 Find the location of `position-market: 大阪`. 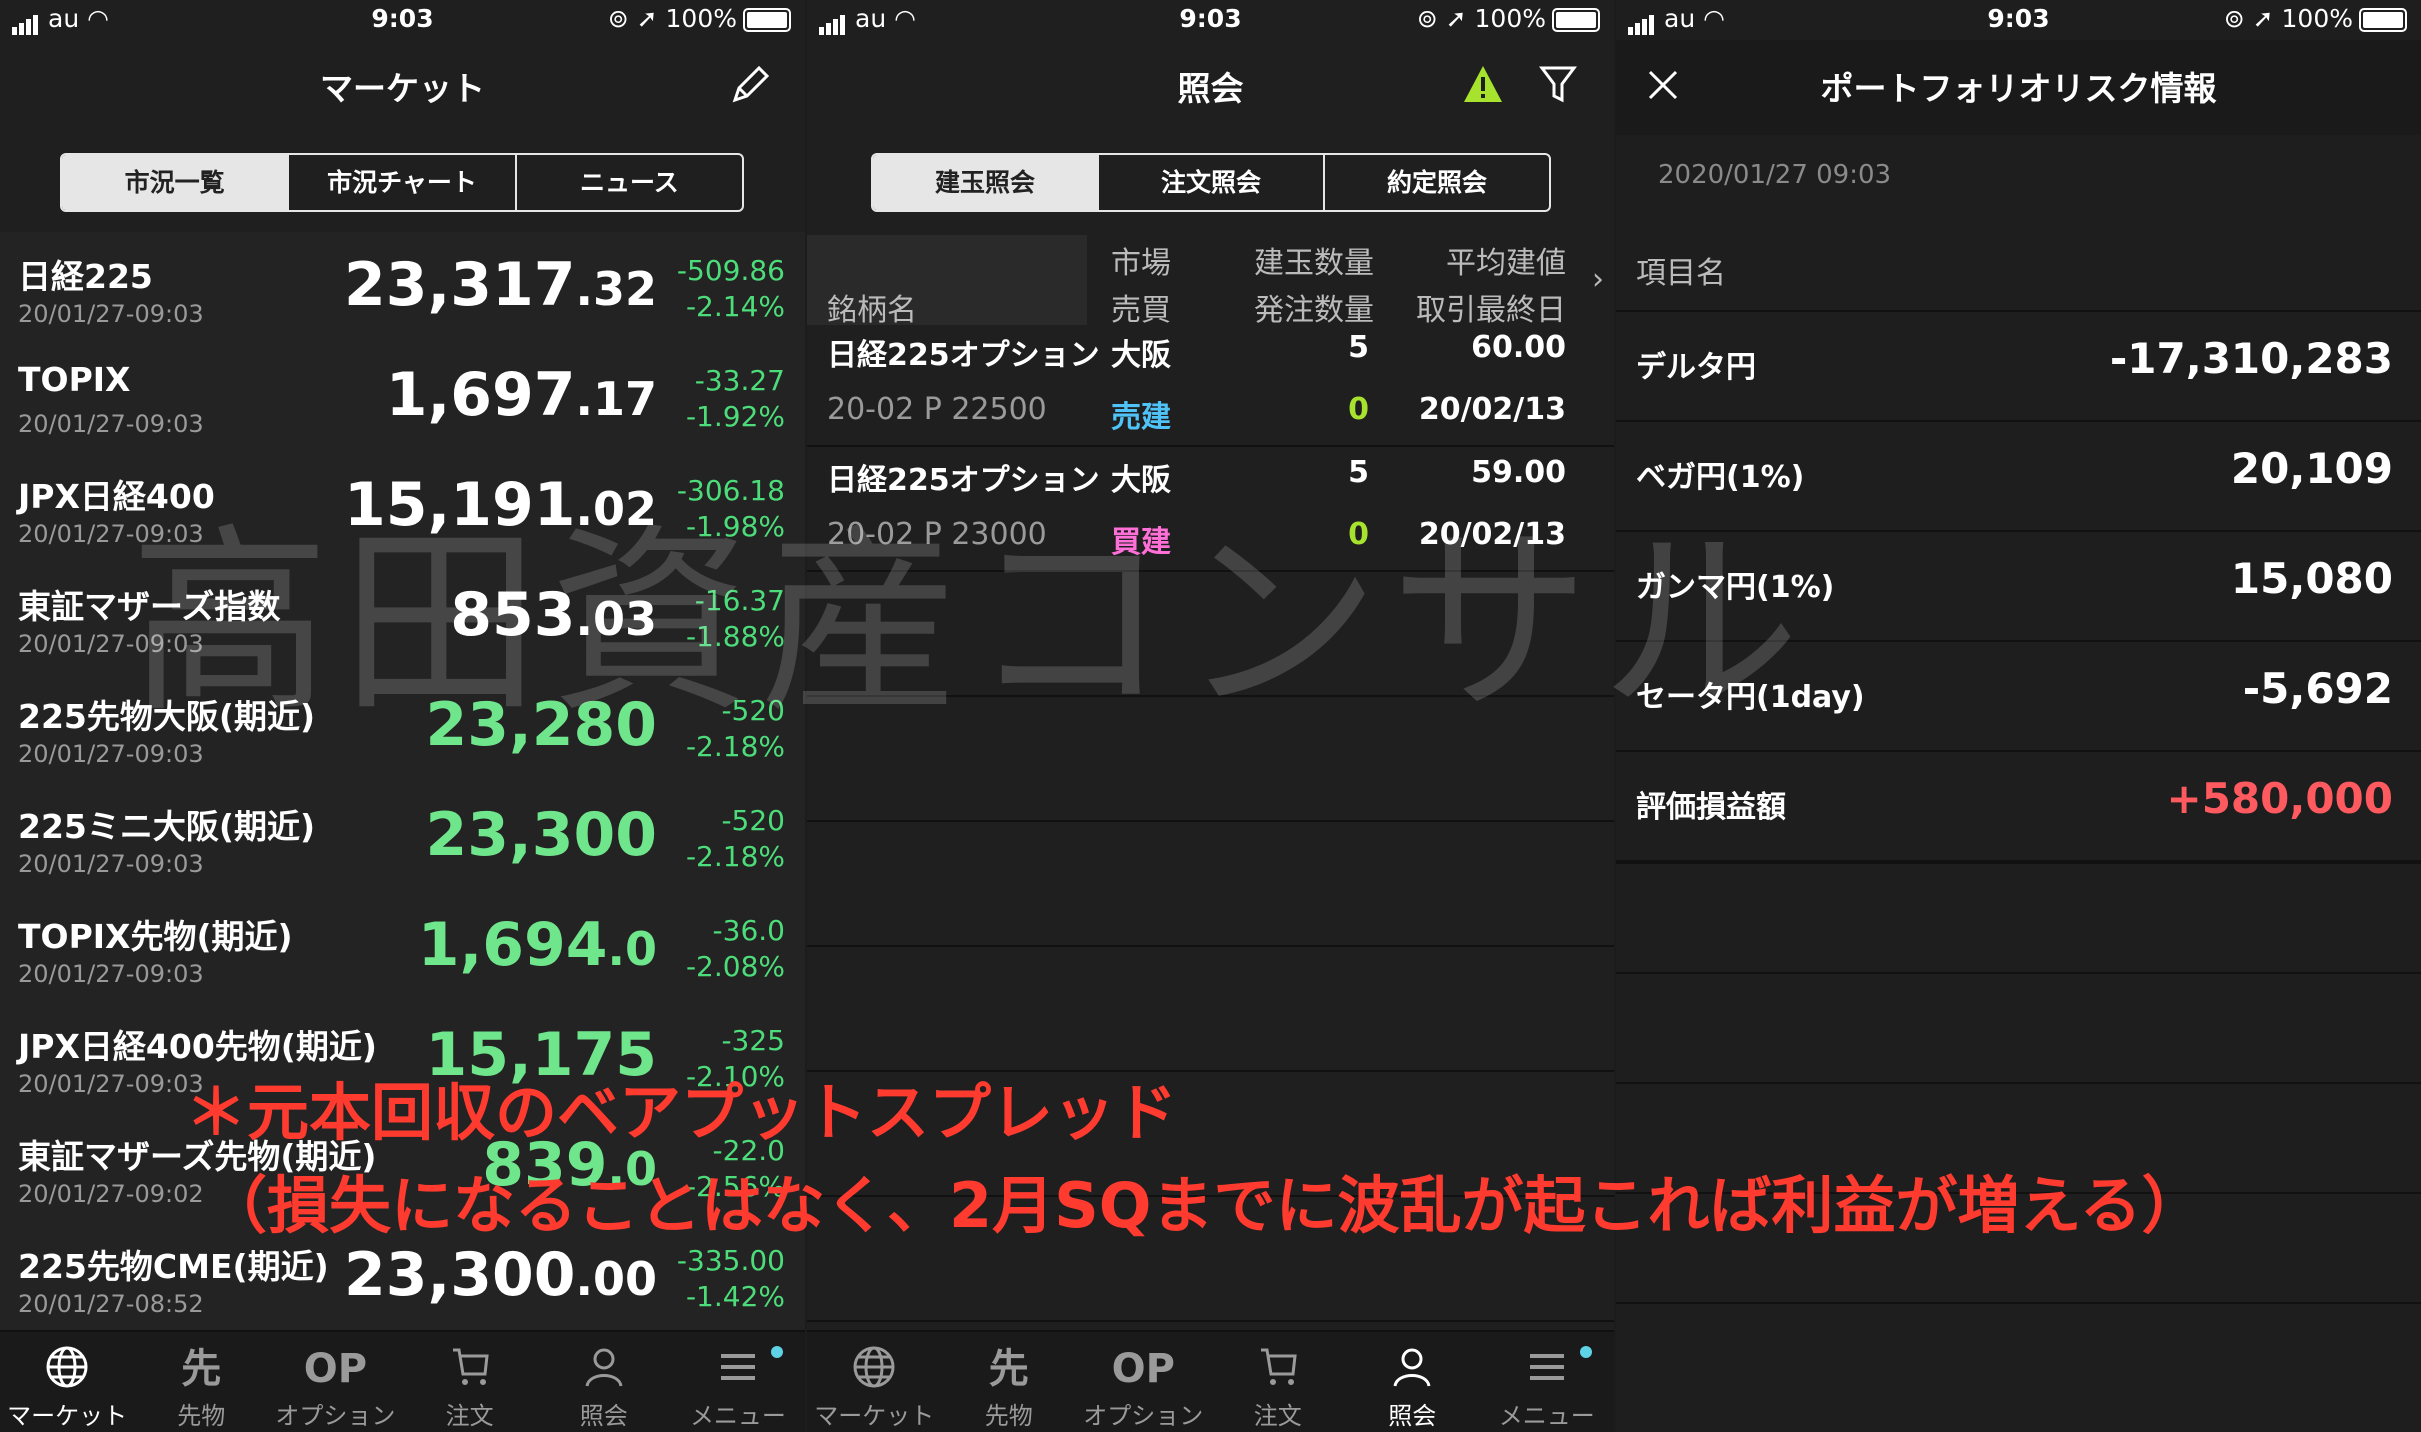

position-market: 大阪 is located at coordinates (1141, 480).